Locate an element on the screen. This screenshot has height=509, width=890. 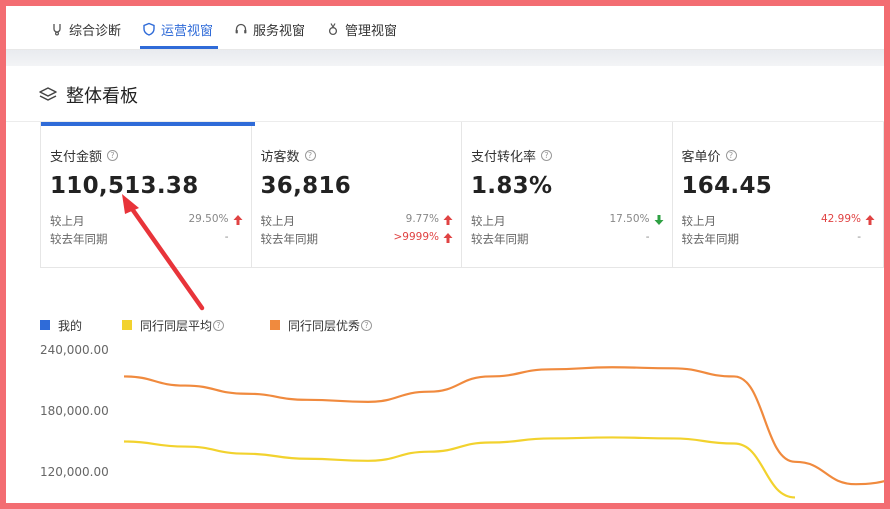
shield-icon is located at coordinates (149, 29).